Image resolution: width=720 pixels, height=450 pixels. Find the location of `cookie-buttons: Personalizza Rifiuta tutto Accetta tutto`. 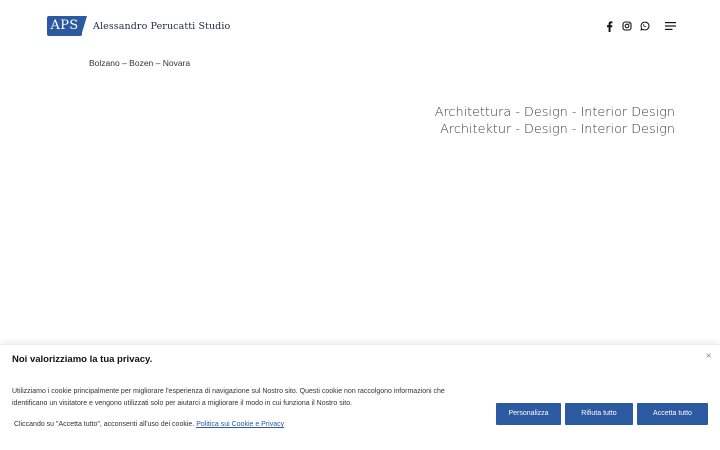

cookie-buttons: Personalizza Rifiuta tutto Accetta tutto is located at coordinates (602, 414).